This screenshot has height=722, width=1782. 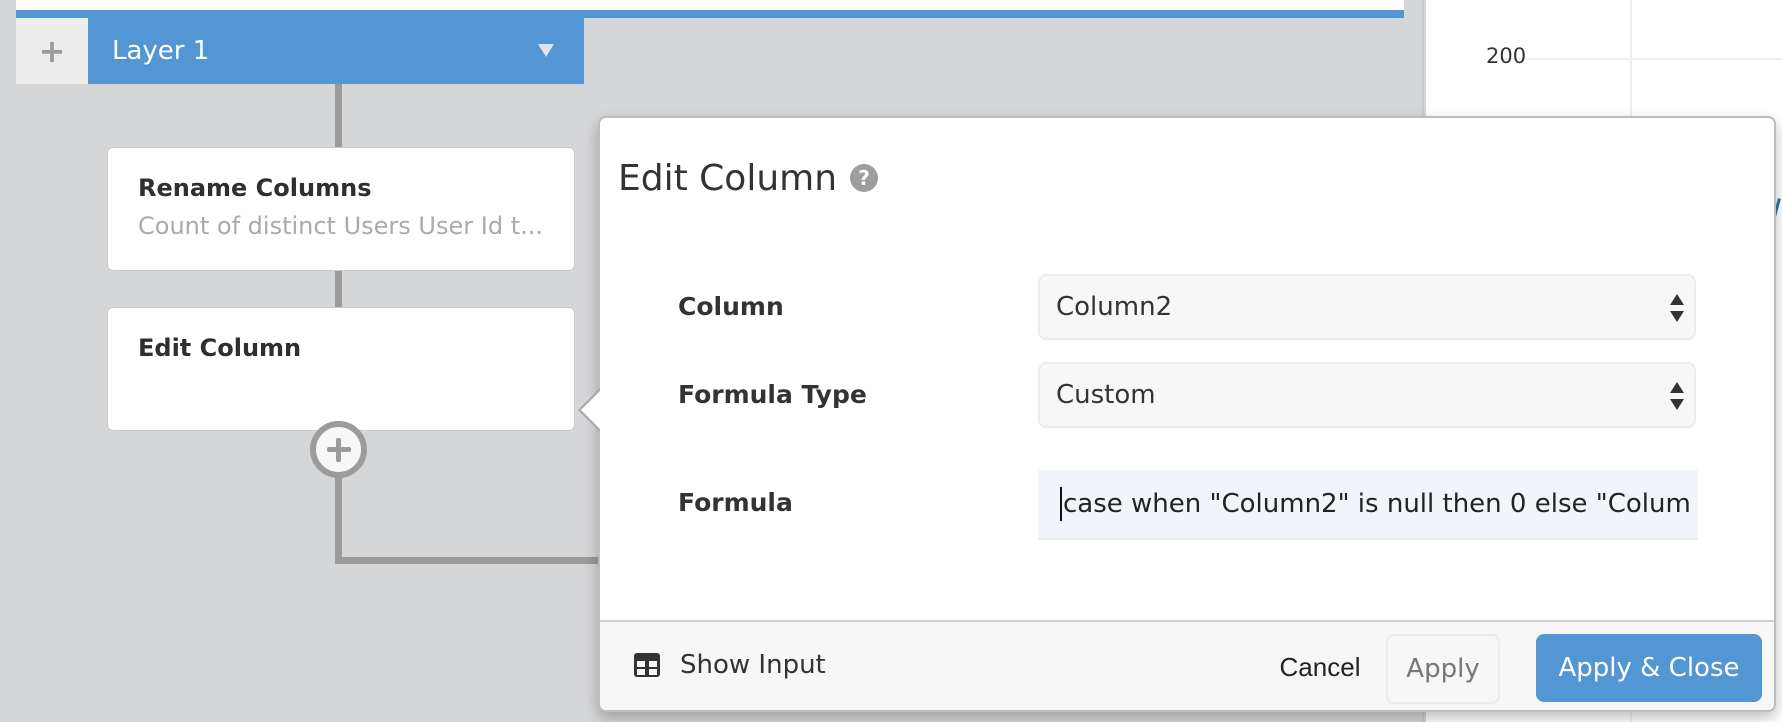 What do you see at coordinates (731, 306) in the screenshot?
I see `column-label: Column` at bounding box center [731, 306].